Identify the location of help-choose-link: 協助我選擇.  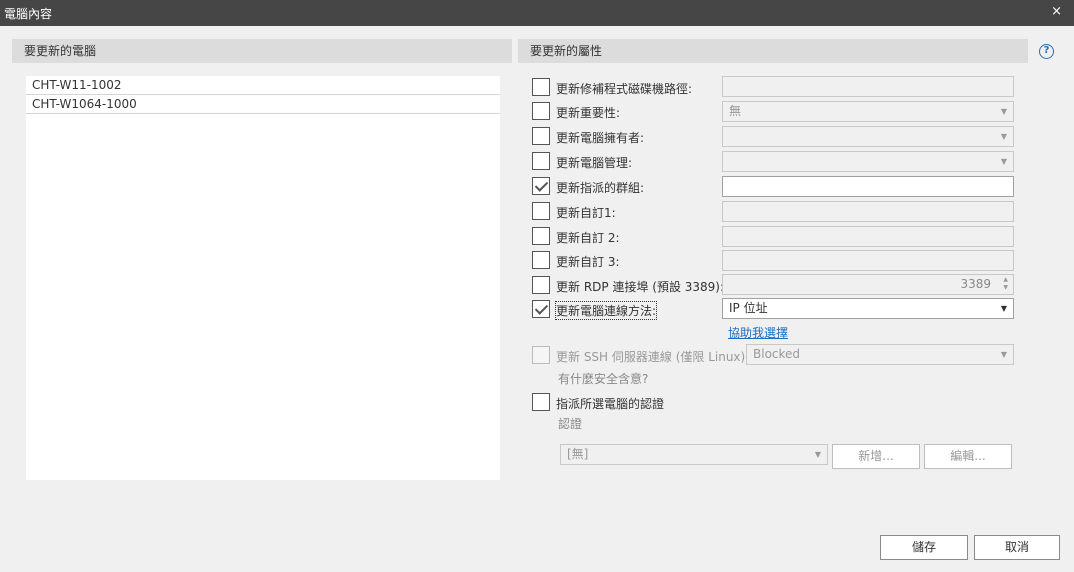
(758, 332).